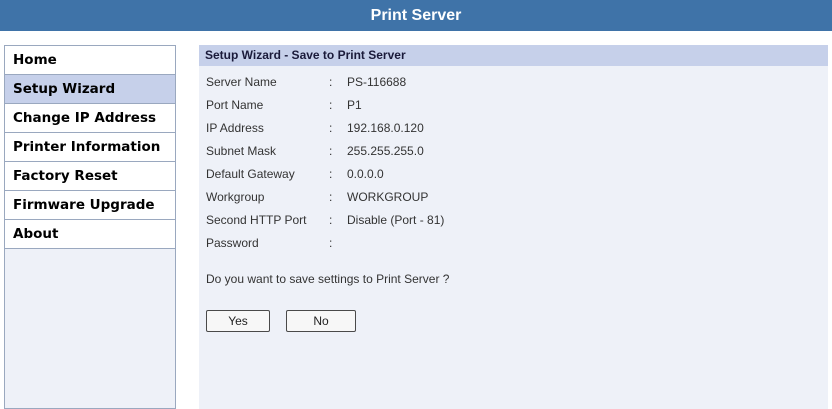  I want to click on row-label: Password, so click(232, 243).